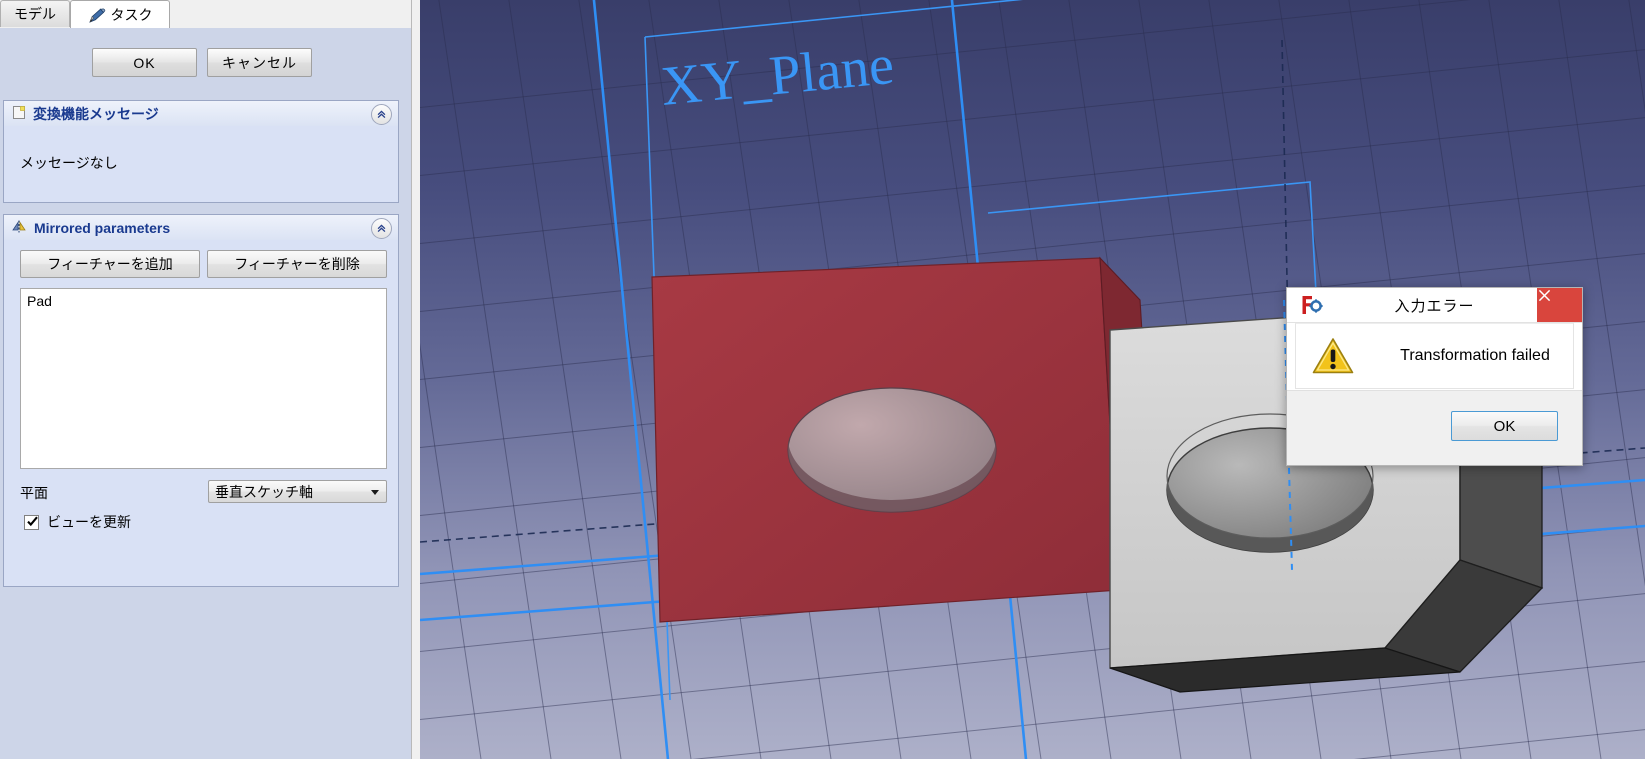 Image resolution: width=1645 pixels, height=759 pixels. What do you see at coordinates (1559, 305) in the screenshot?
I see `close-button` at bounding box center [1559, 305].